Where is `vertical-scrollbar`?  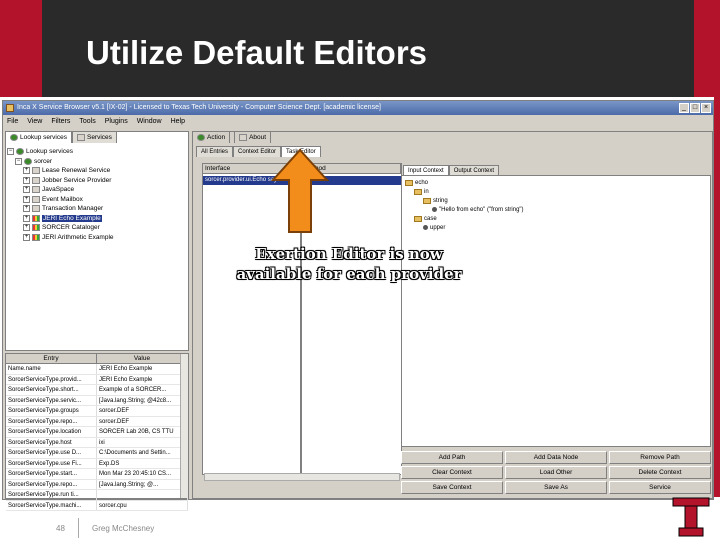
vertical-scrollbar is located at coordinates (184, 426).